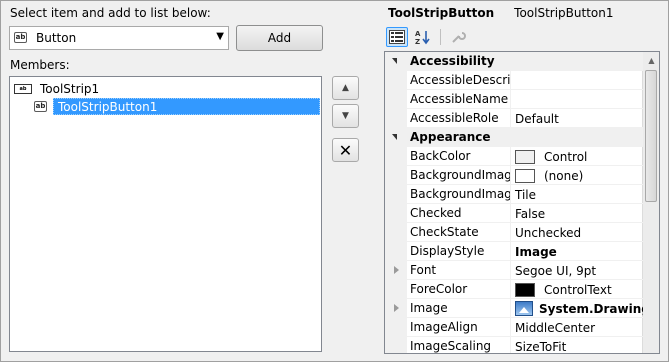 The height and width of the screenshot is (362, 669). I want to click on property-row: Checked False, so click(514, 213).